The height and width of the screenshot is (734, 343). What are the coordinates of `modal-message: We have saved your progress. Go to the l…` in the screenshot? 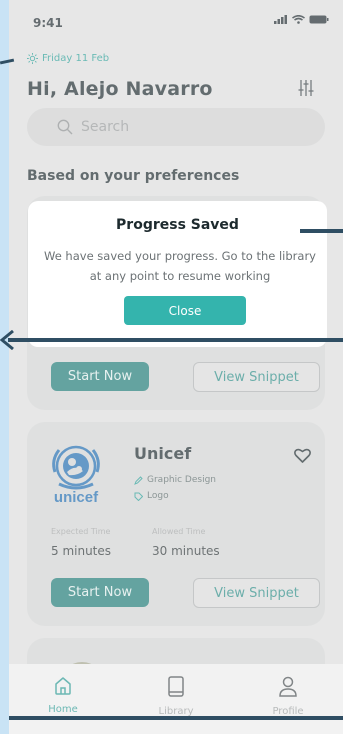 It's located at (180, 266).